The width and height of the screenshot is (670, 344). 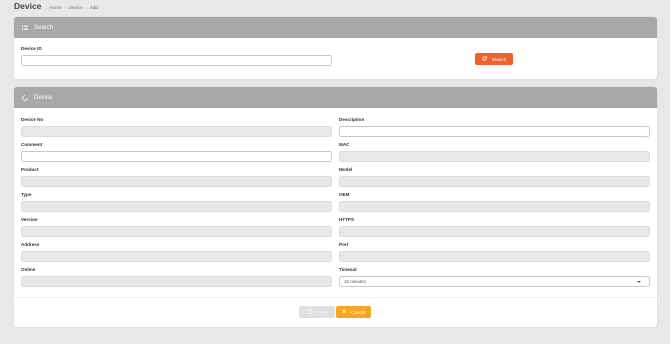 What do you see at coordinates (176, 231) in the screenshot?
I see `version-field` at bounding box center [176, 231].